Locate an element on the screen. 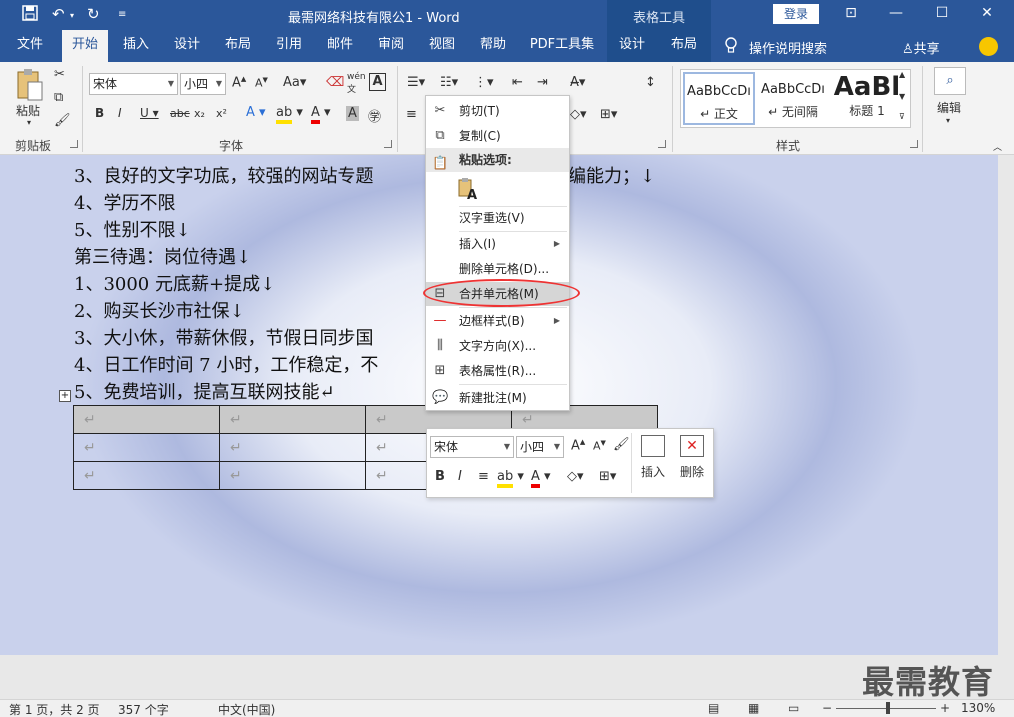 The width and height of the screenshot is (1014, 717). language-indicator: 中文(中国) is located at coordinates (246, 709).